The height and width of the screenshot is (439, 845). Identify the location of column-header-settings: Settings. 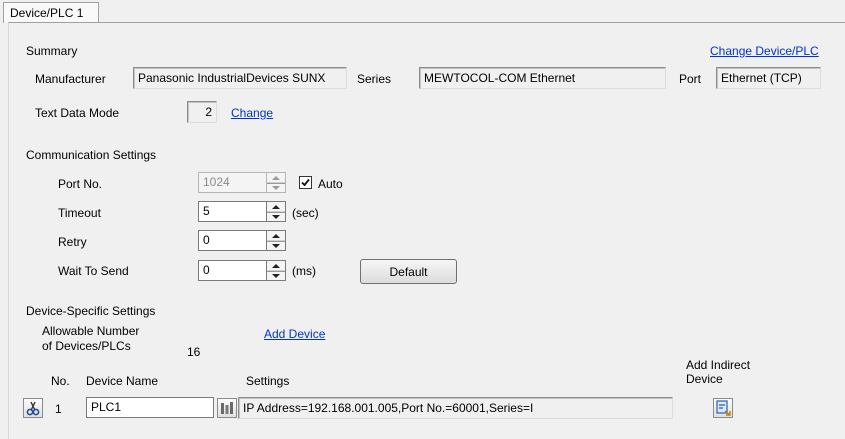
(268, 381).